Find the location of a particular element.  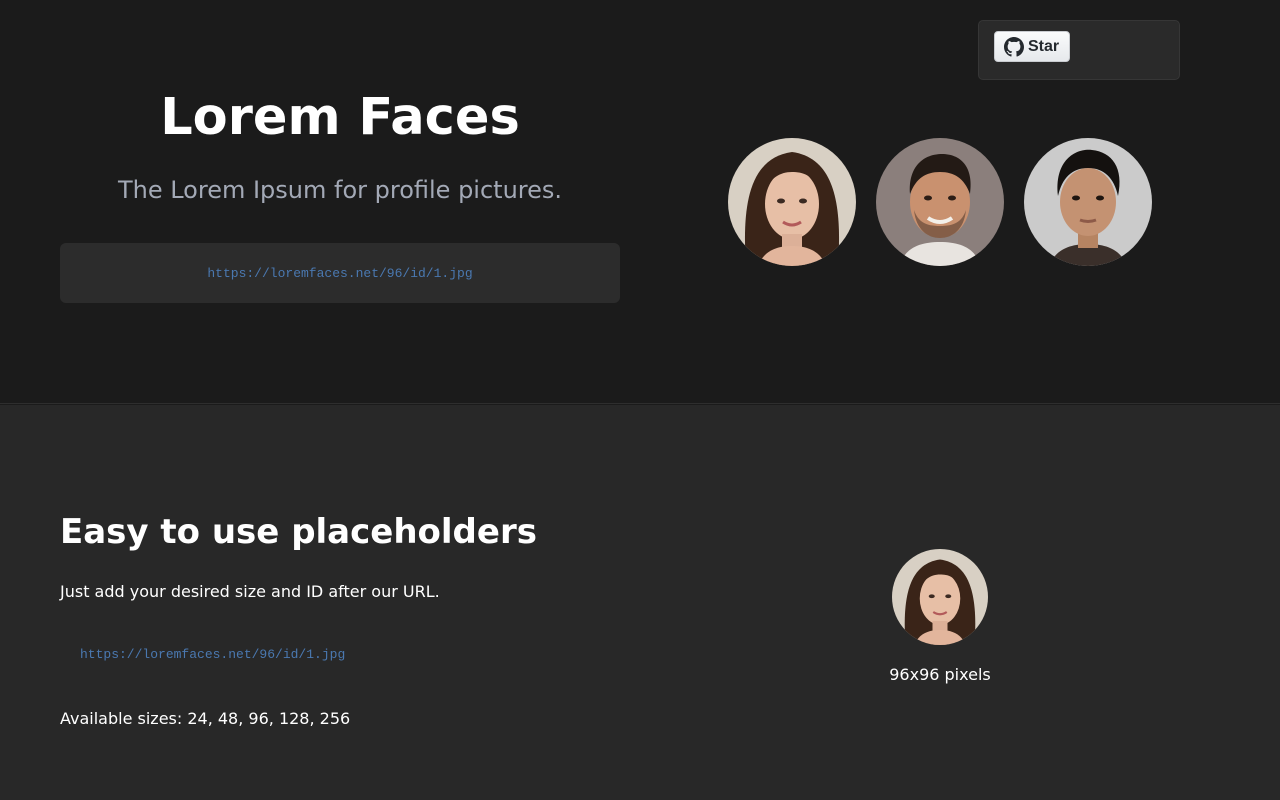

example-url: https://loremfaces.net/96/id/1.jpg is located at coordinates (339, 273).